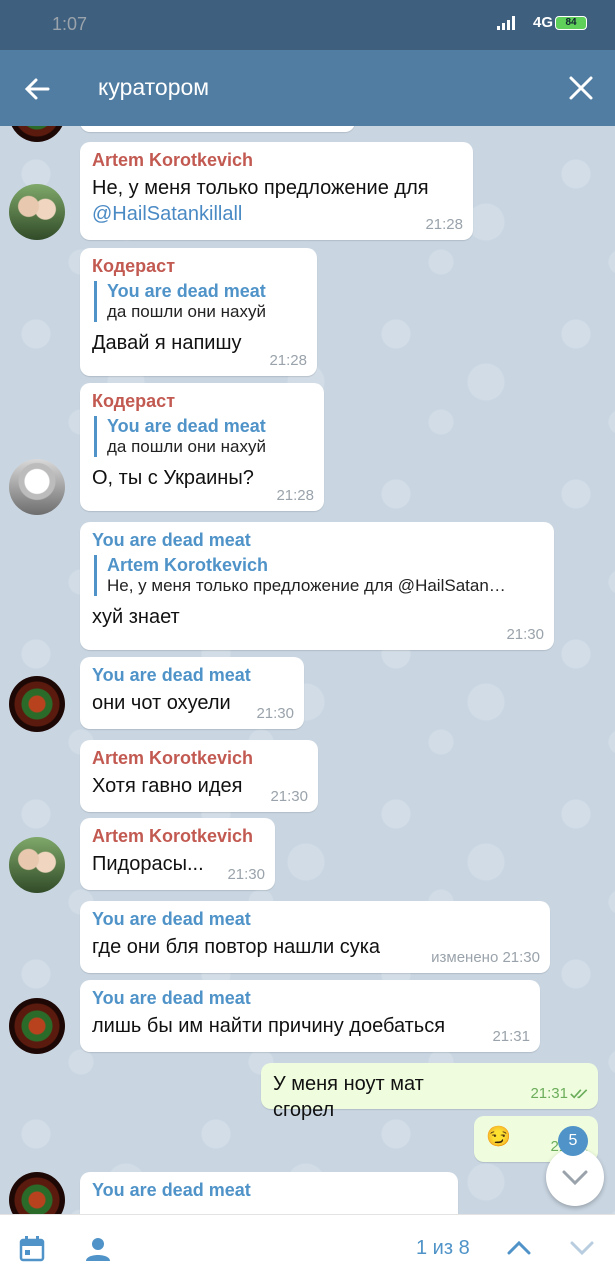 The width and height of the screenshot is (615, 1280). Describe the element at coordinates (519, 1248) in the screenshot. I see `chevron-up-icon` at that location.